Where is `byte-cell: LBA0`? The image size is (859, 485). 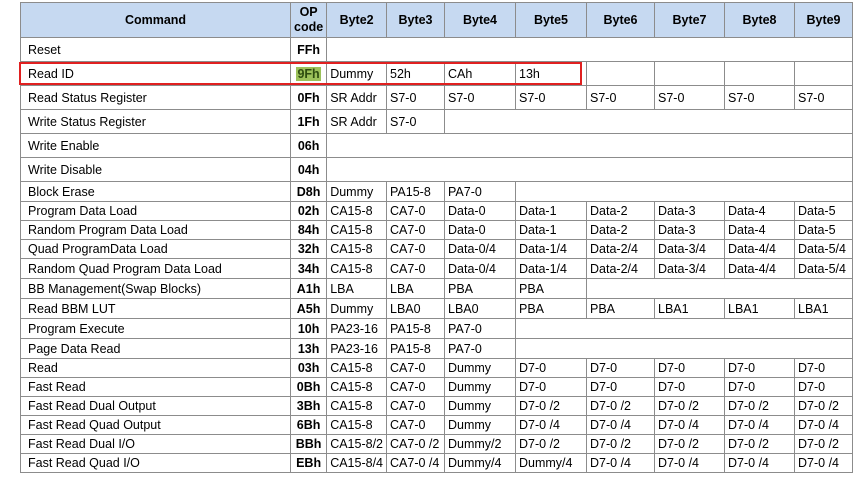
byte-cell: LBA0 is located at coordinates (480, 308).